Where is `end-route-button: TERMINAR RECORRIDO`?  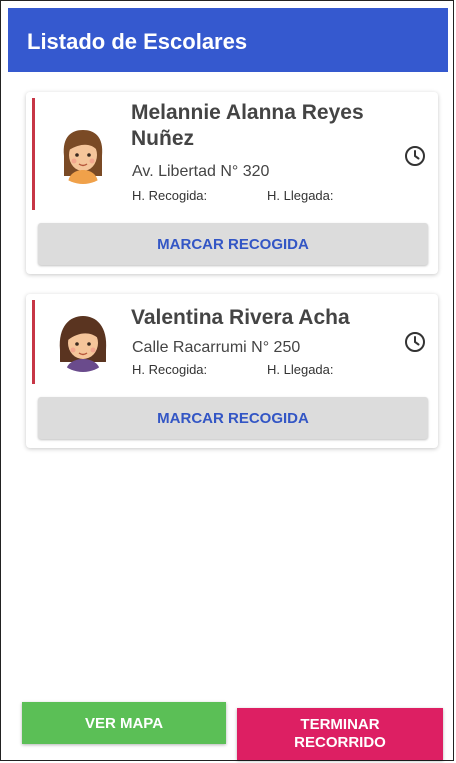
end-route-button: TERMINAR RECORRIDO is located at coordinates (340, 734).